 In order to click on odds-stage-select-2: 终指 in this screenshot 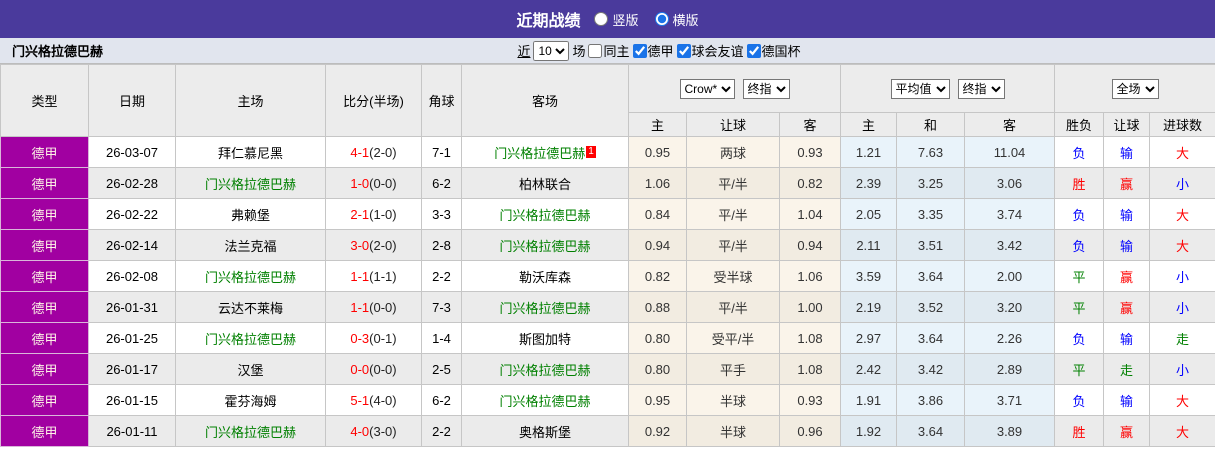, I will do `click(981, 88)`.